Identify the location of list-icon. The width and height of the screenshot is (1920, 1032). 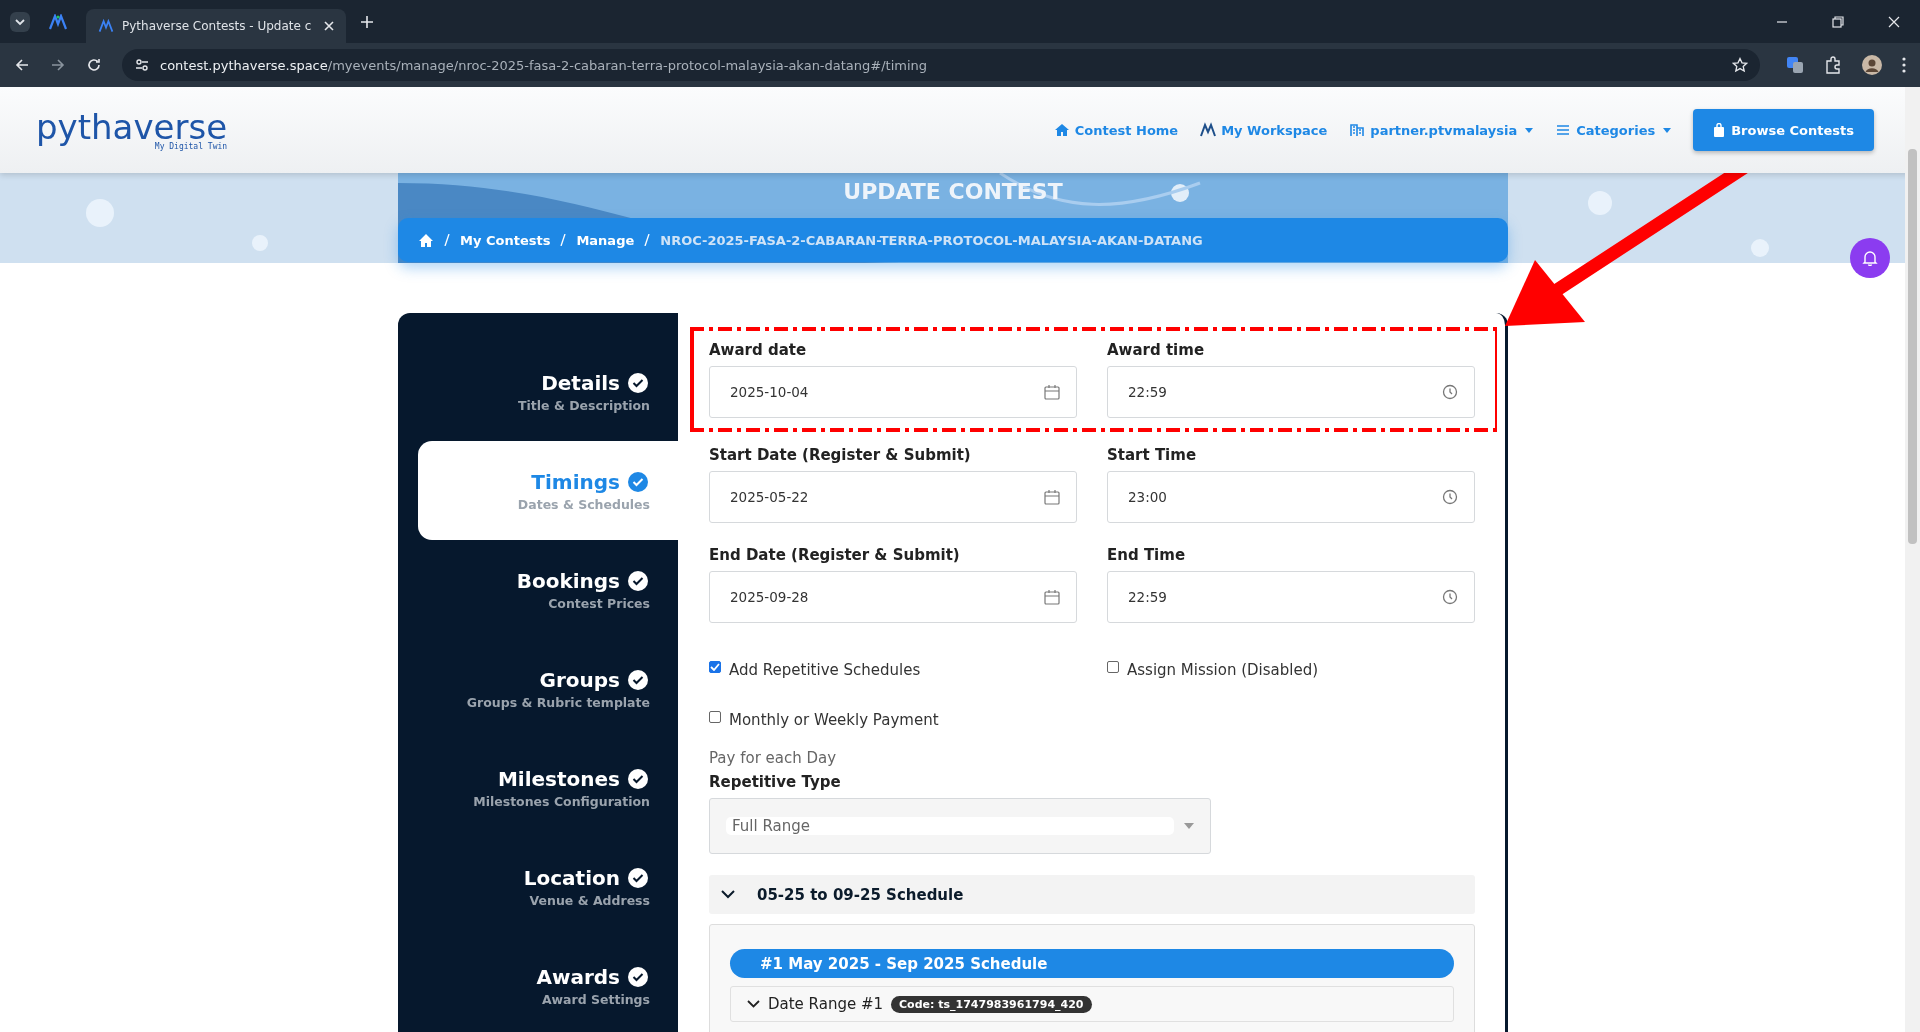
(1563, 130).